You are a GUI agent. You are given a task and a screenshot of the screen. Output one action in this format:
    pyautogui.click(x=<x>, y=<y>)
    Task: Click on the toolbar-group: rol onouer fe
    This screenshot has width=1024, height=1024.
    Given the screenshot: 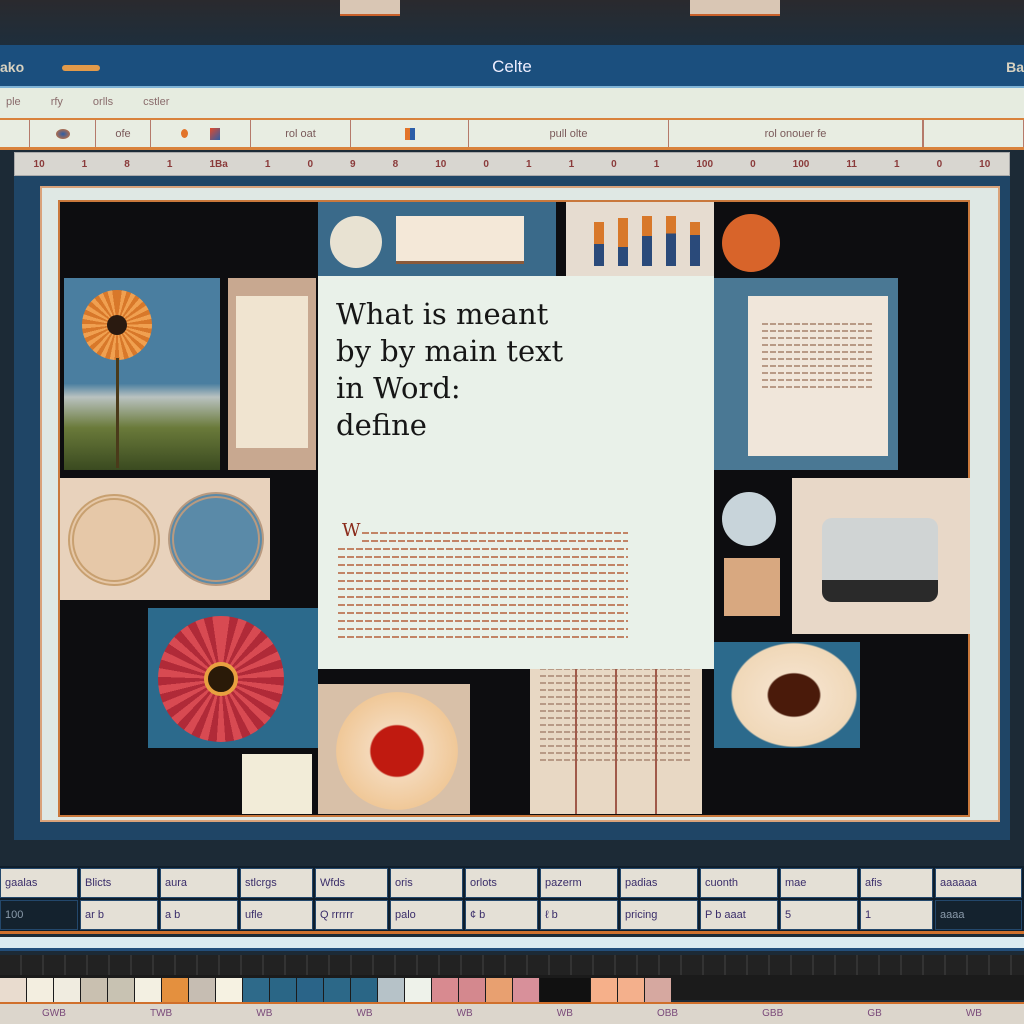 What is the action you would take?
    pyautogui.click(x=796, y=133)
    